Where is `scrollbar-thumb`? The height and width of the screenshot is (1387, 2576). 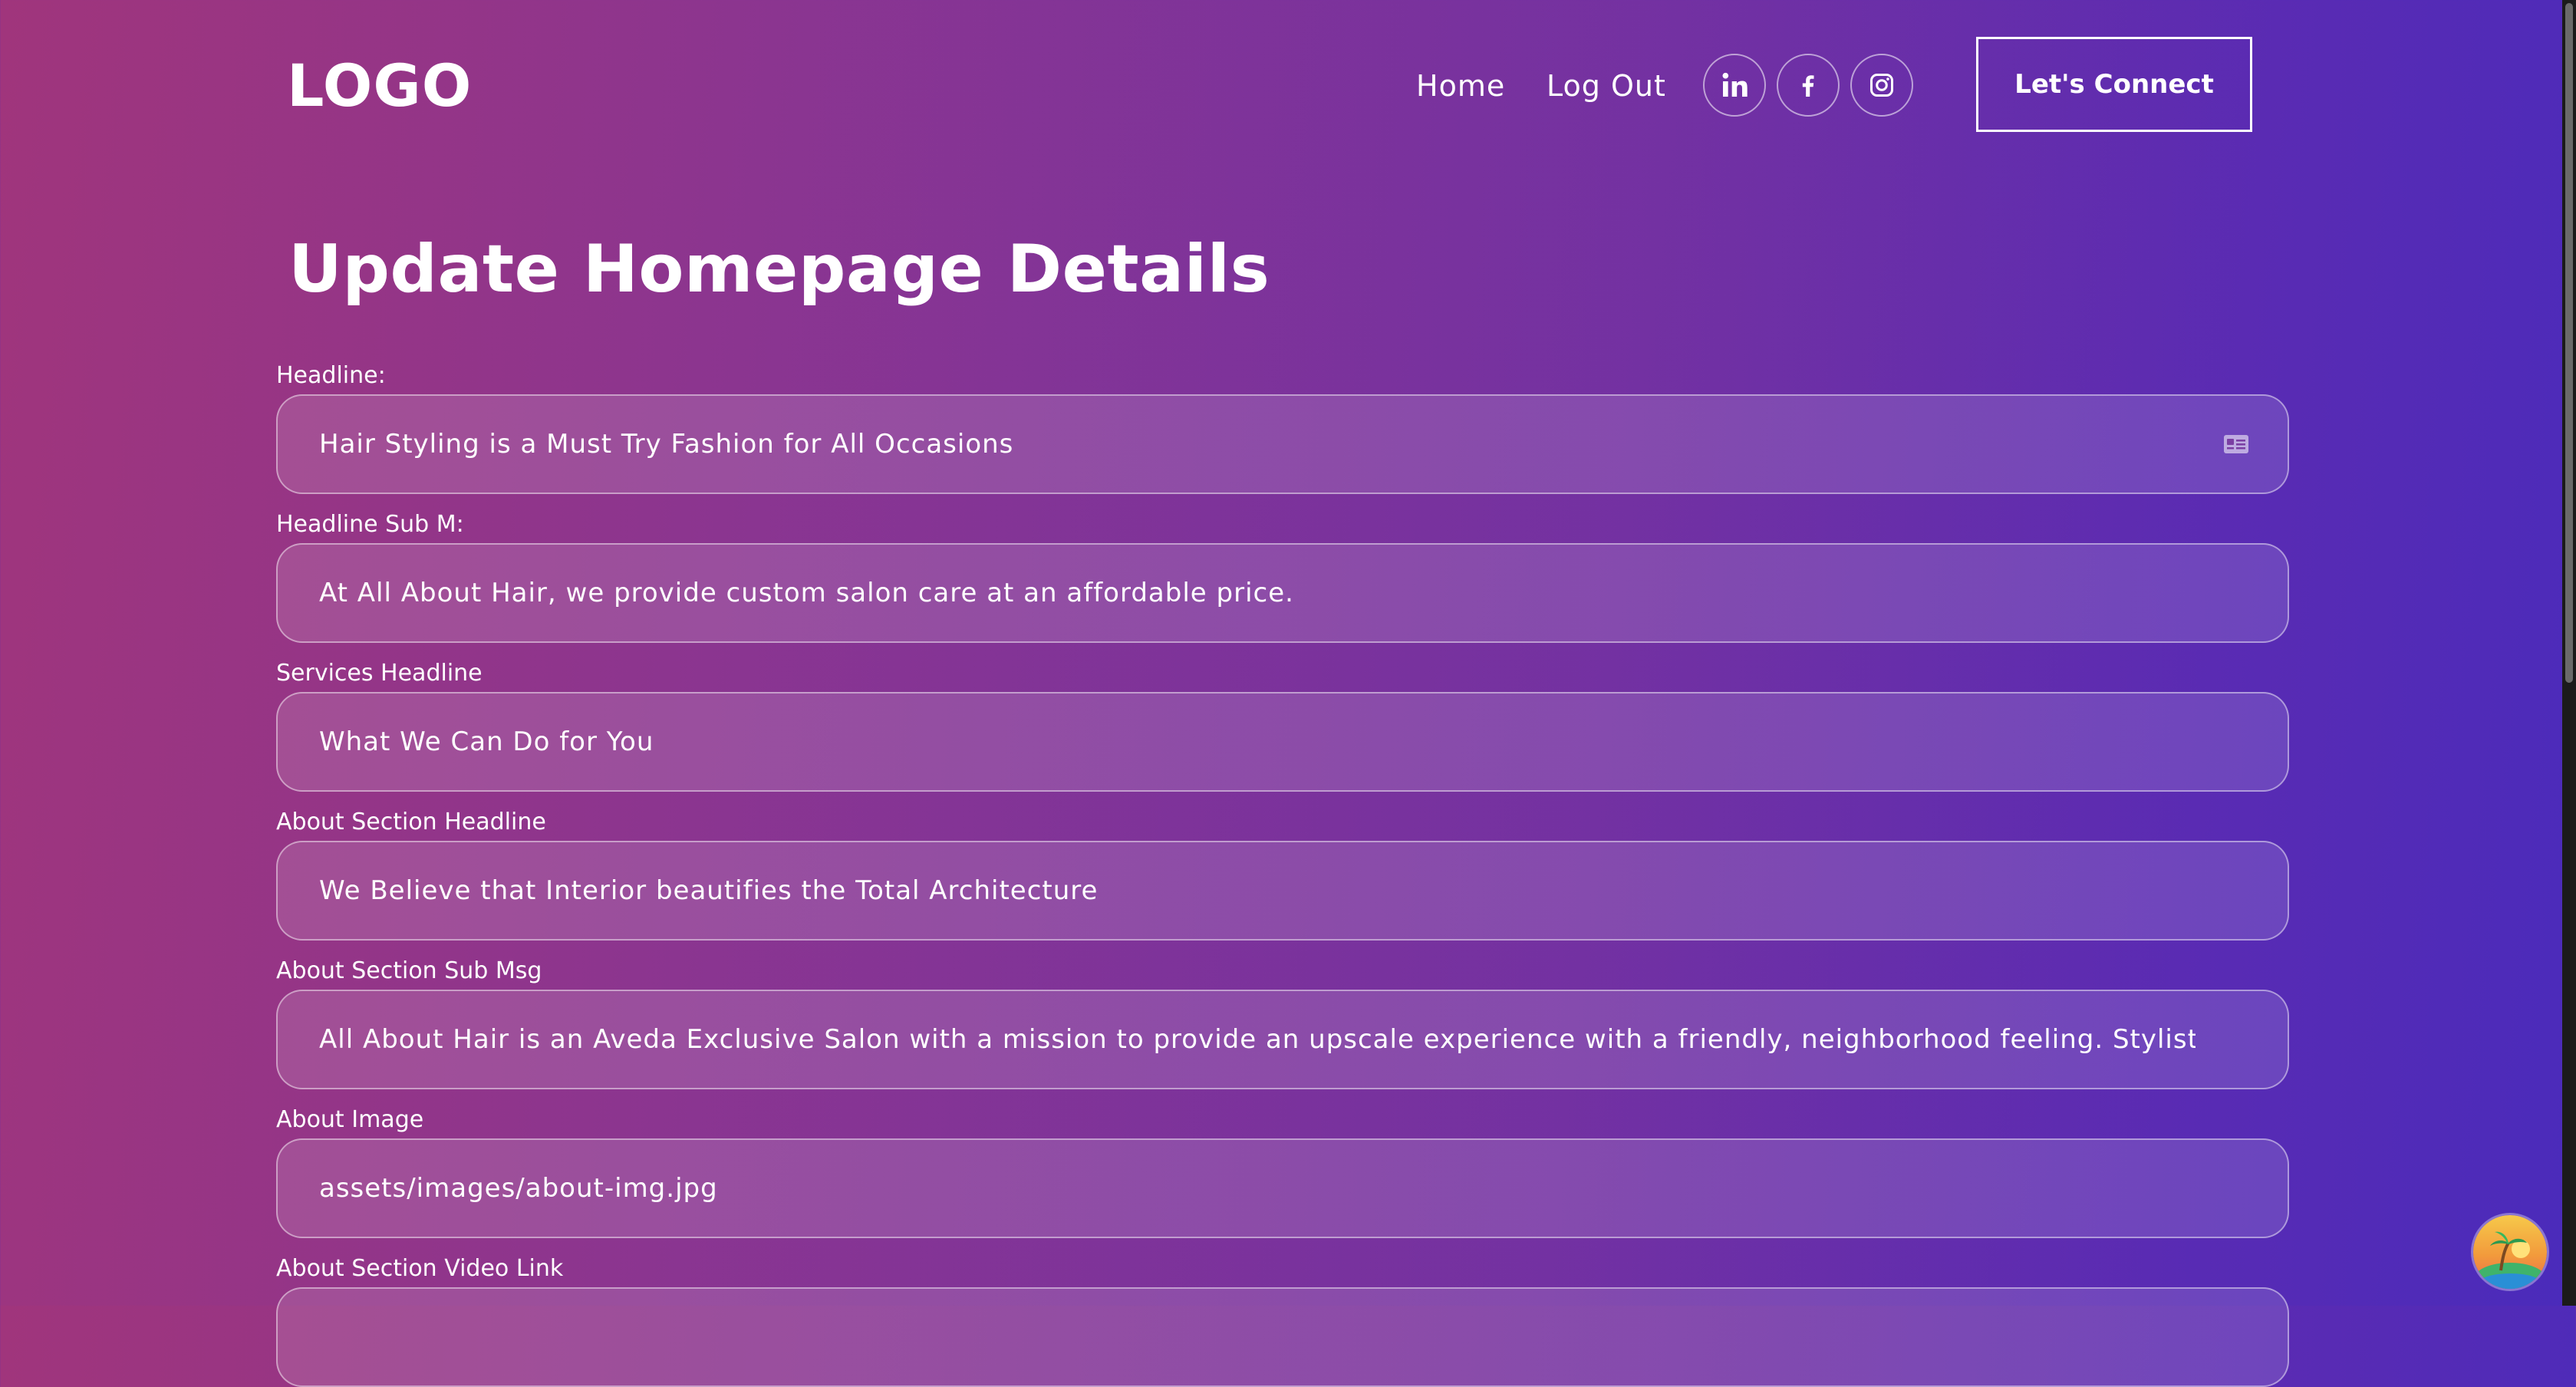
scrollbar-thumb is located at coordinates (2569, 343).